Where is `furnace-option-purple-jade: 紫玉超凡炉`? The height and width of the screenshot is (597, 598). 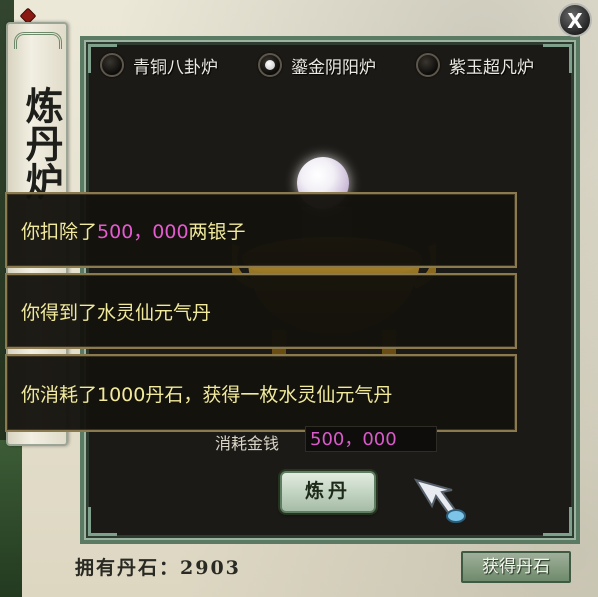
furnace-option-purple-jade: 紫玉超凡炉 is located at coordinates (475, 65).